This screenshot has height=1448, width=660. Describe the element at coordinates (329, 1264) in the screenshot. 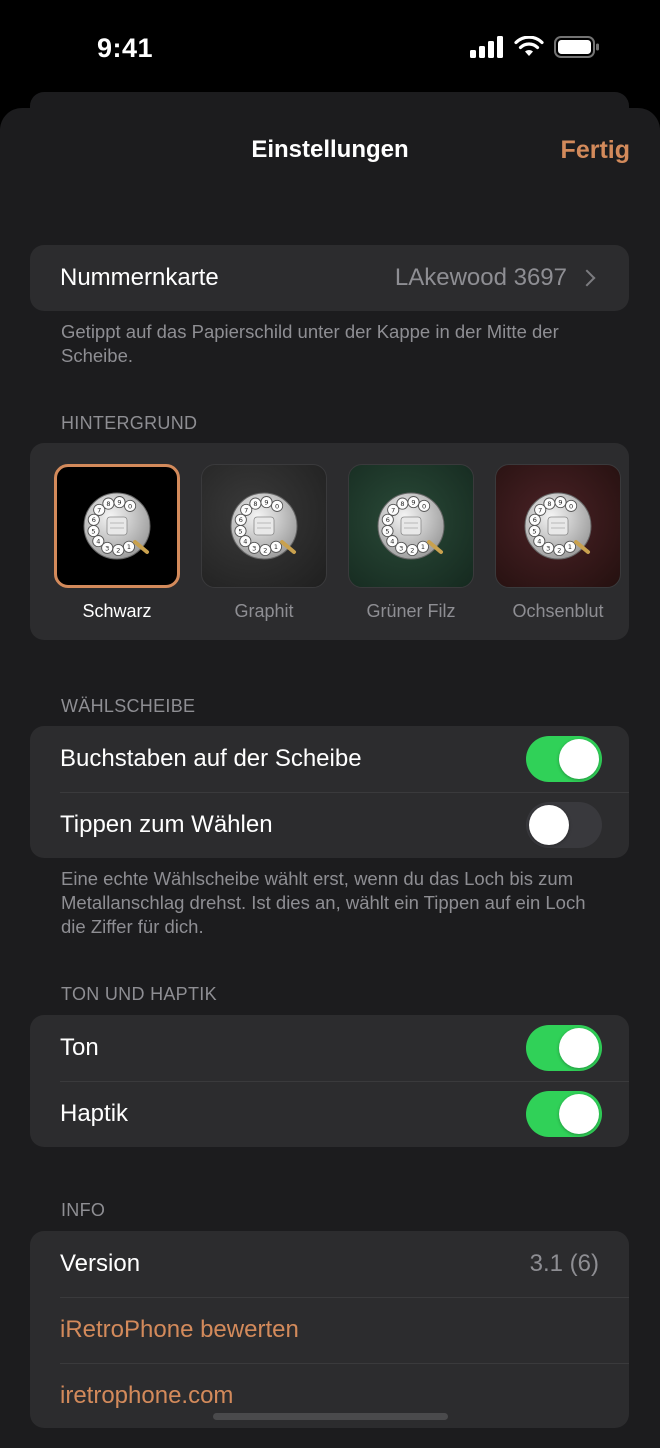

I see `version-row: Version 3.1 (6)` at that location.